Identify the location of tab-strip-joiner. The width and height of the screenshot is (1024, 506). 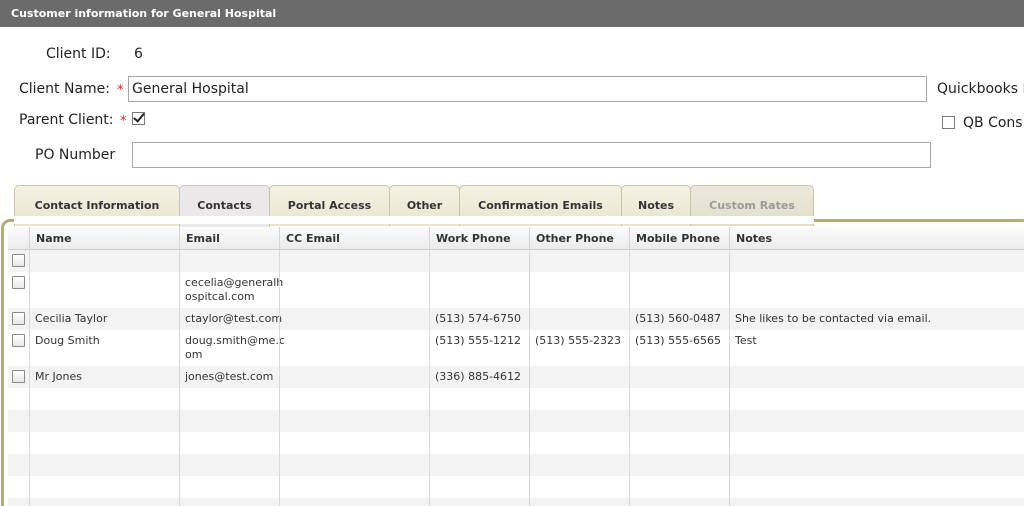
(414, 220).